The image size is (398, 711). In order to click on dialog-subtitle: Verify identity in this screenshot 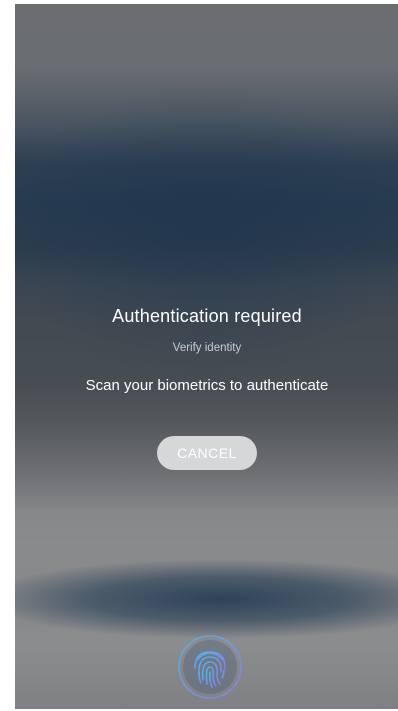, I will do `click(207, 348)`.